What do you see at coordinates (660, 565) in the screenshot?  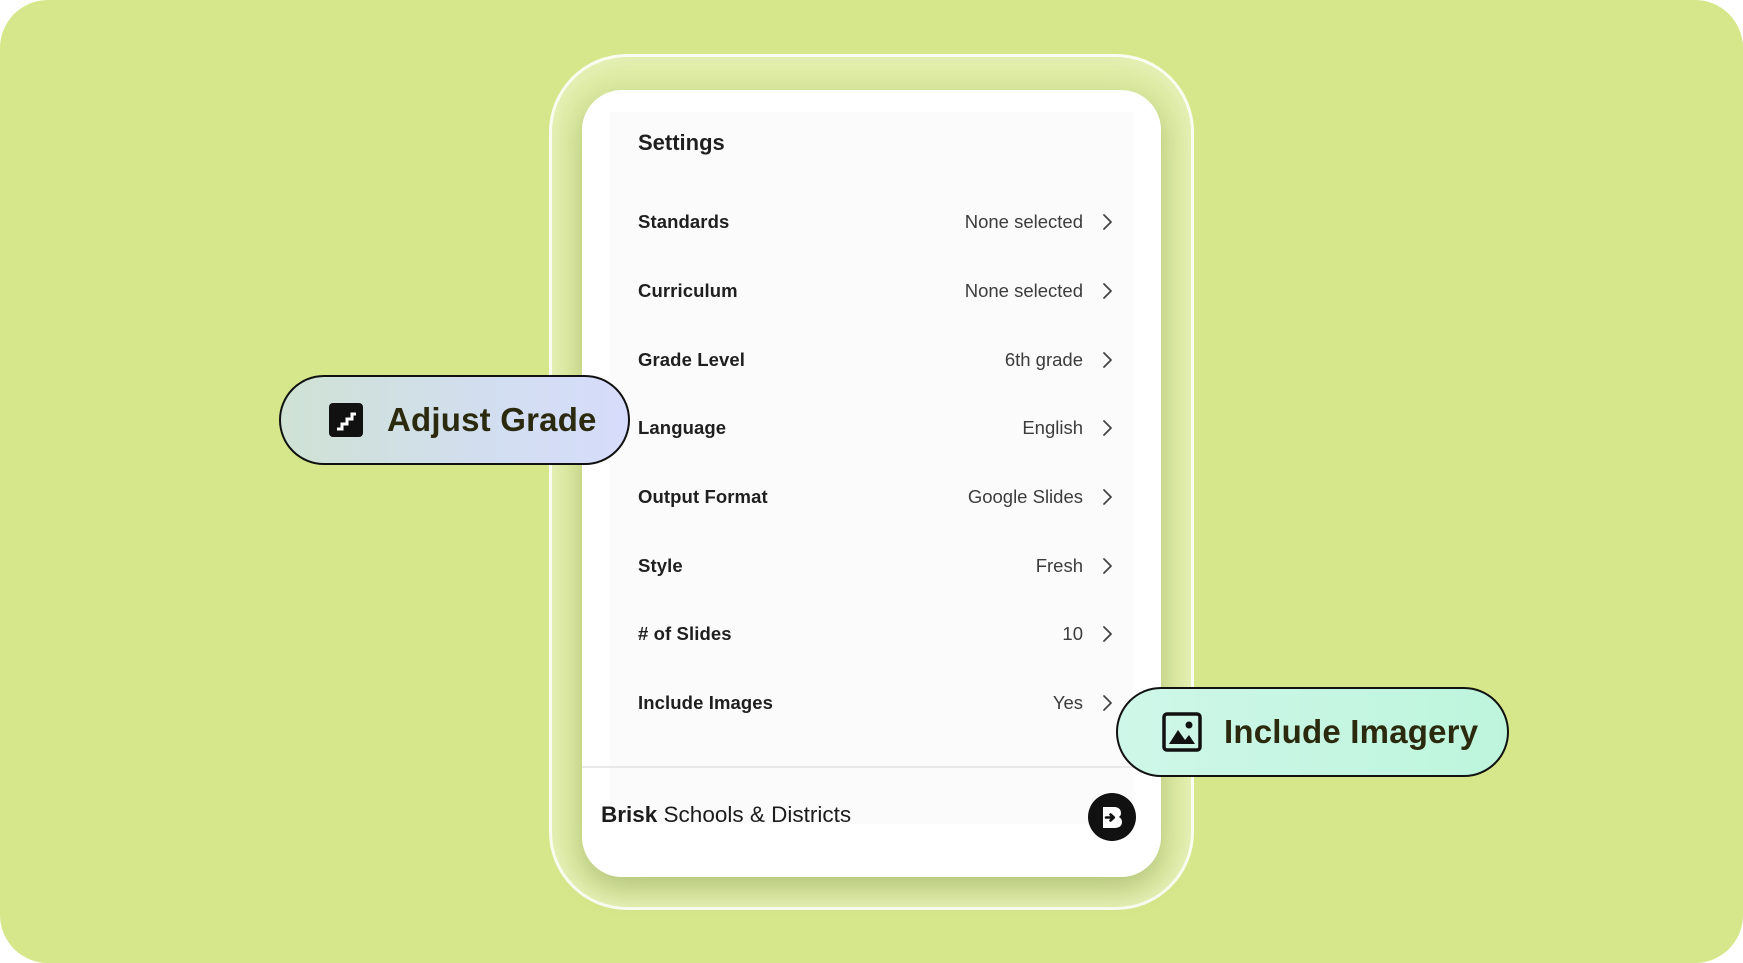 I see `setting-label: Style` at bounding box center [660, 565].